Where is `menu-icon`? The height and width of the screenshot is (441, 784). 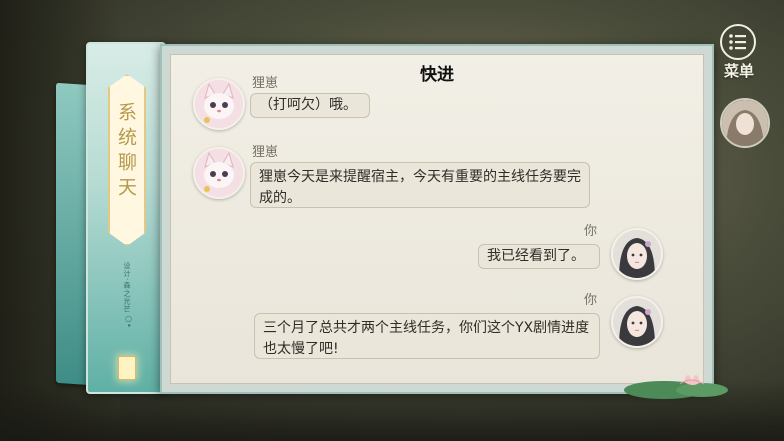
menu-icon is located at coordinates (738, 42).